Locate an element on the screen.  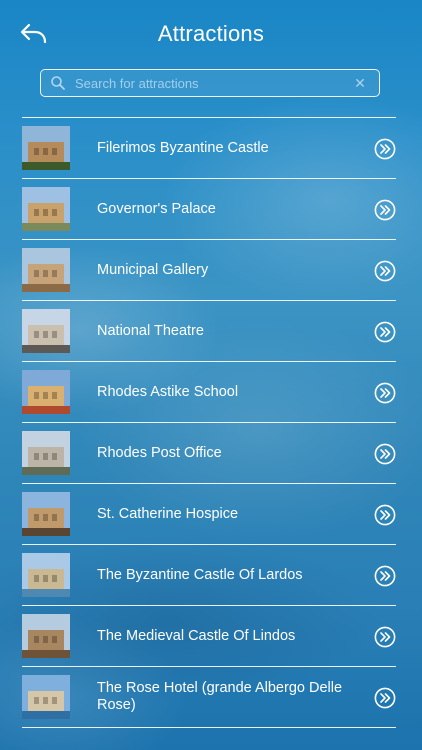
list-item: Filerimos Byzantine Castle is located at coordinates (209, 148).